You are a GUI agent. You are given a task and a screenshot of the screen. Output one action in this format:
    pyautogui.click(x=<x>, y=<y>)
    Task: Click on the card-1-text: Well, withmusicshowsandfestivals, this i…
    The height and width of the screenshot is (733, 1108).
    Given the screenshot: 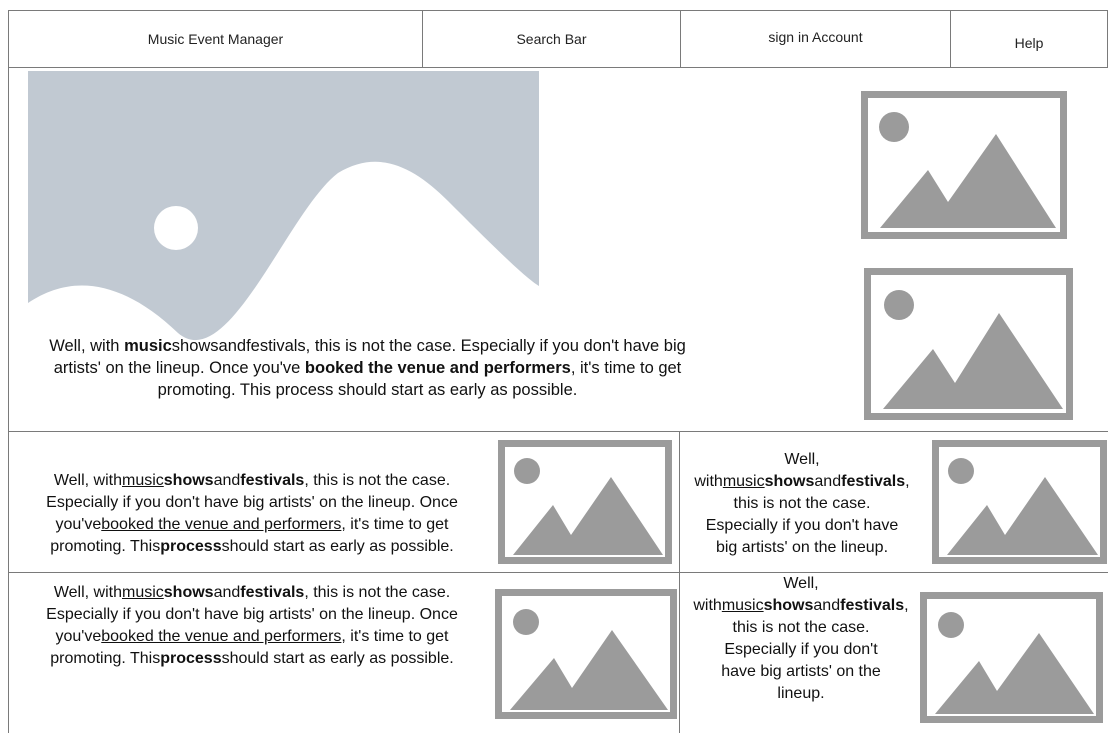 What is the action you would take?
    pyautogui.click(x=252, y=513)
    